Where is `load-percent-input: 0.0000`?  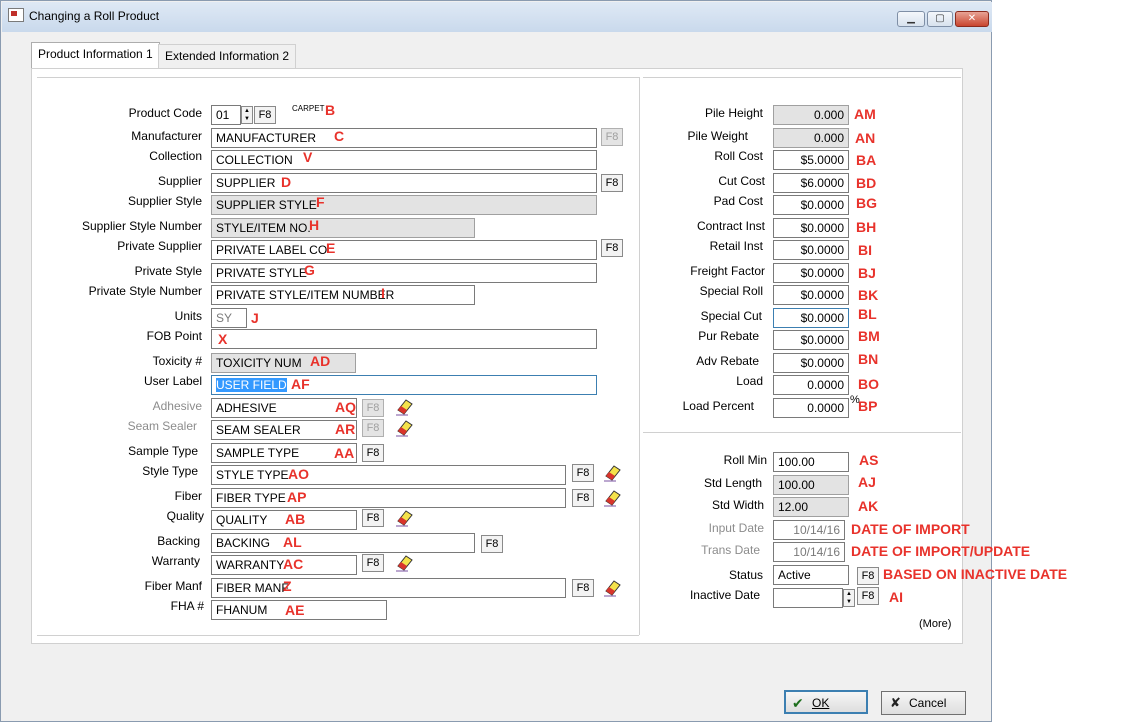 load-percent-input: 0.0000 is located at coordinates (811, 408).